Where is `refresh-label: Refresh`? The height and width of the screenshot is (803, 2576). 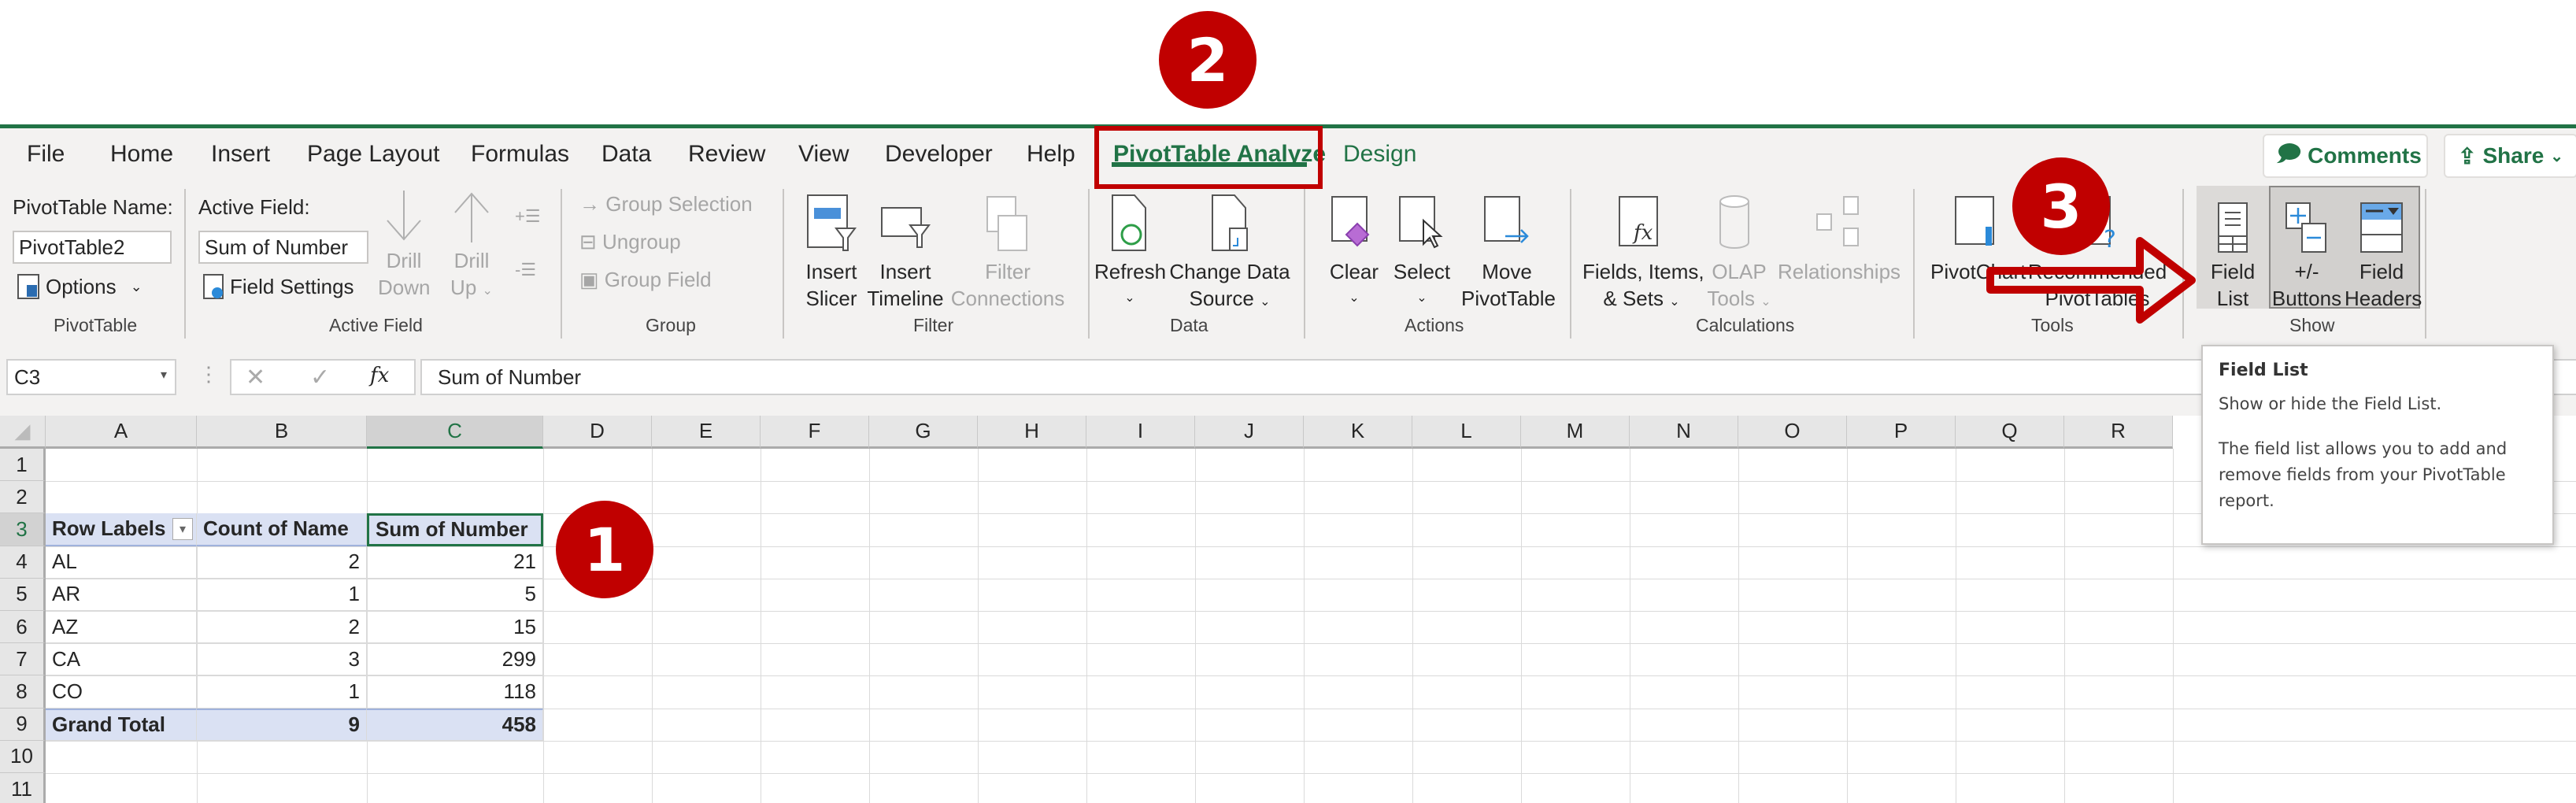 refresh-label: Refresh is located at coordinates (1130, 271).